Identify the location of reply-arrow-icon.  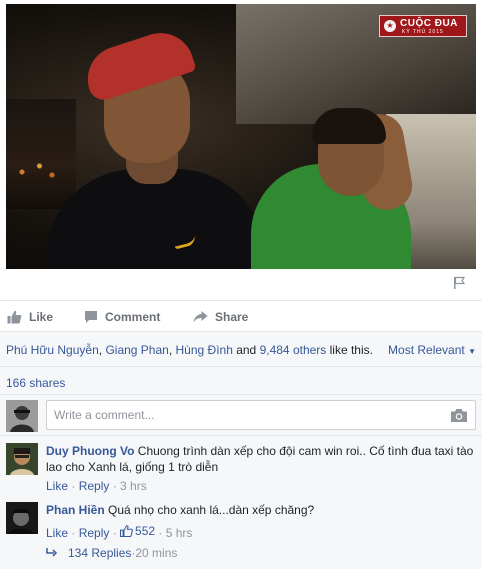
(52, 552).